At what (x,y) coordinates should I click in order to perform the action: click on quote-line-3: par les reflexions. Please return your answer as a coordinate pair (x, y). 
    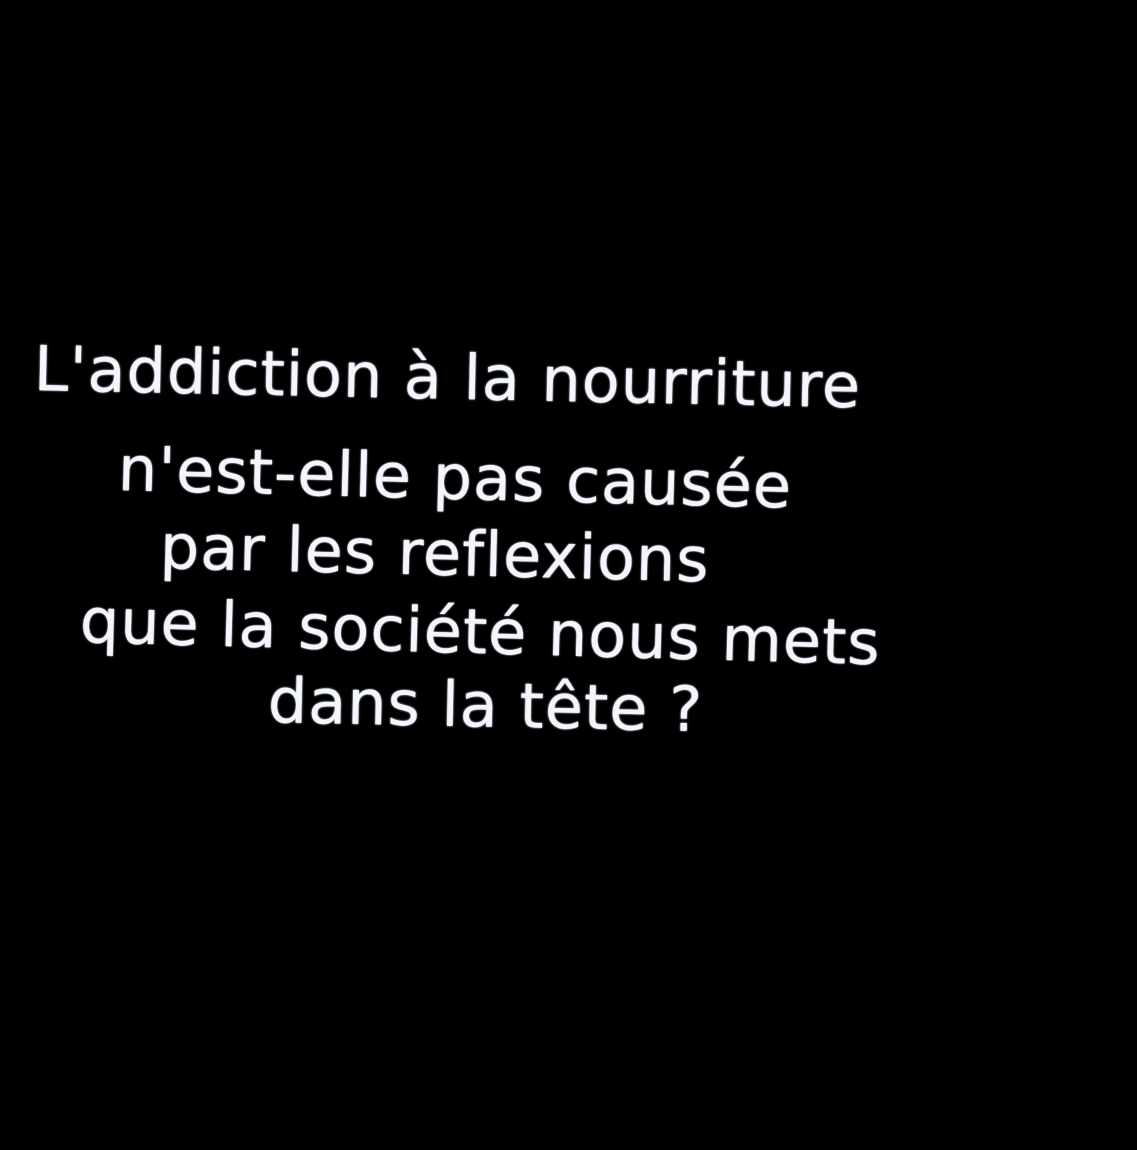
    Looking at the image, I should click on (435, 553).